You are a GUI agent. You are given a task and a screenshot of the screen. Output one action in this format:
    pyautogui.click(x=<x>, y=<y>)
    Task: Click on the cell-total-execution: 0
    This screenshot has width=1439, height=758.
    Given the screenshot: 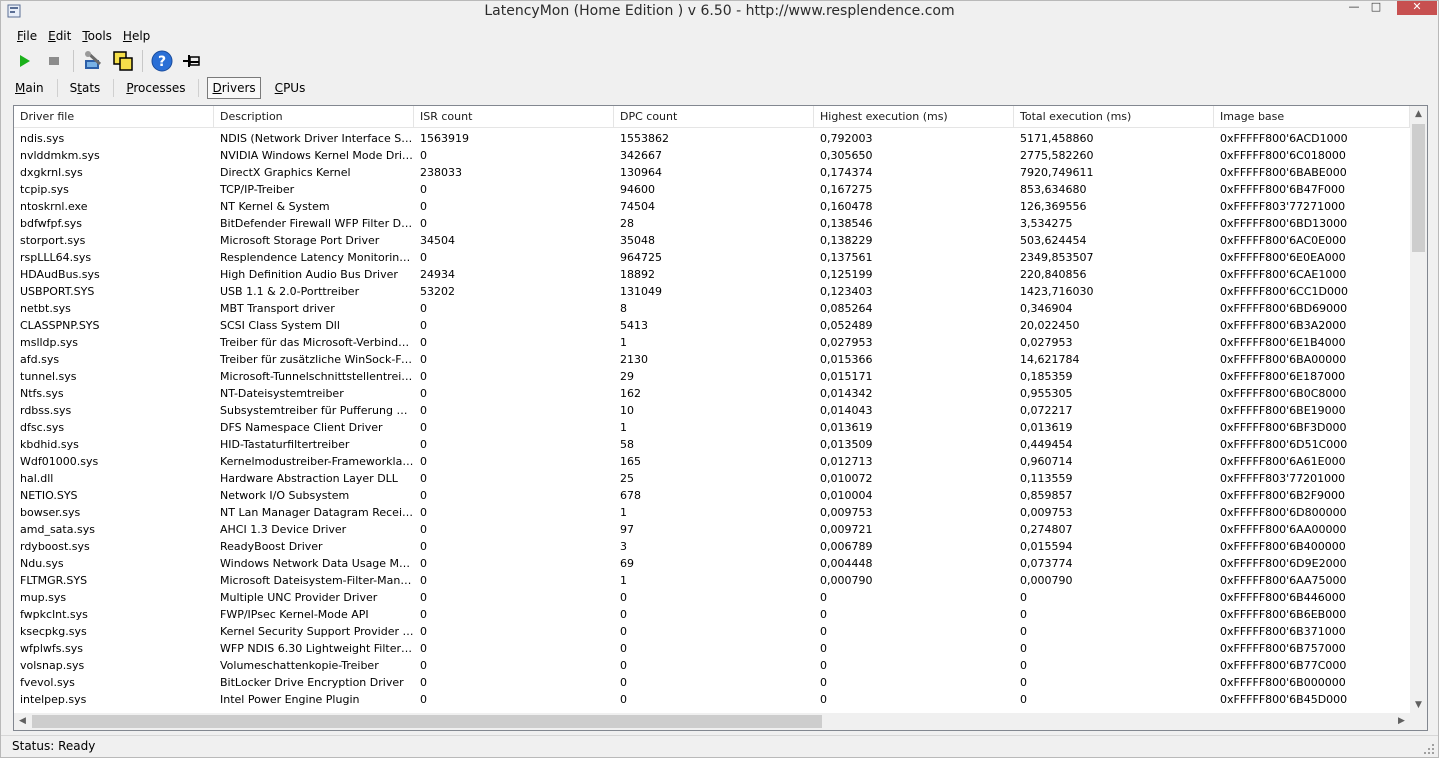 What is the action you would take?
    pyautogui.click(x=1023, y=682)
    